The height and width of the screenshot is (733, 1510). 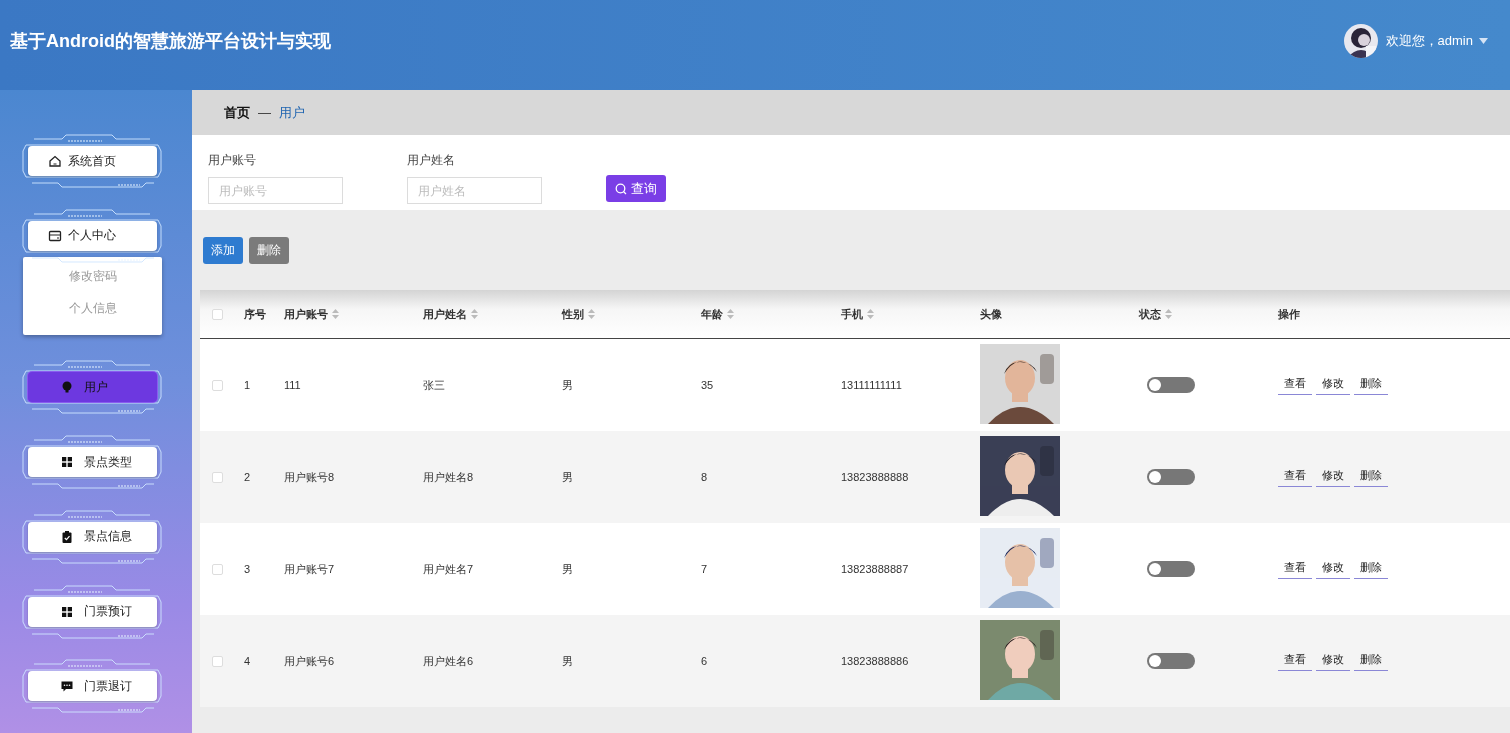 I want to click on card-icon, so click(x=55, y=235).